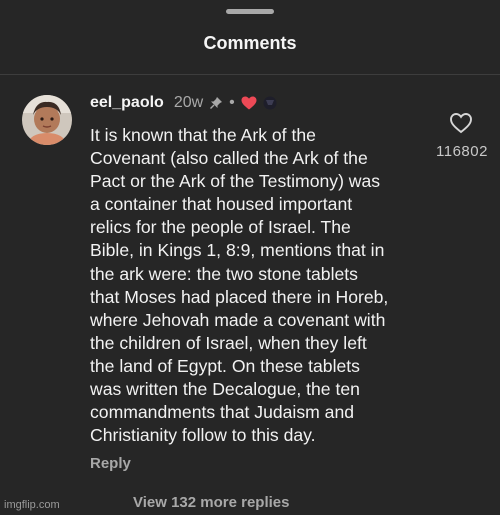  I want to click on like-count: 116802, so click(462, 151).